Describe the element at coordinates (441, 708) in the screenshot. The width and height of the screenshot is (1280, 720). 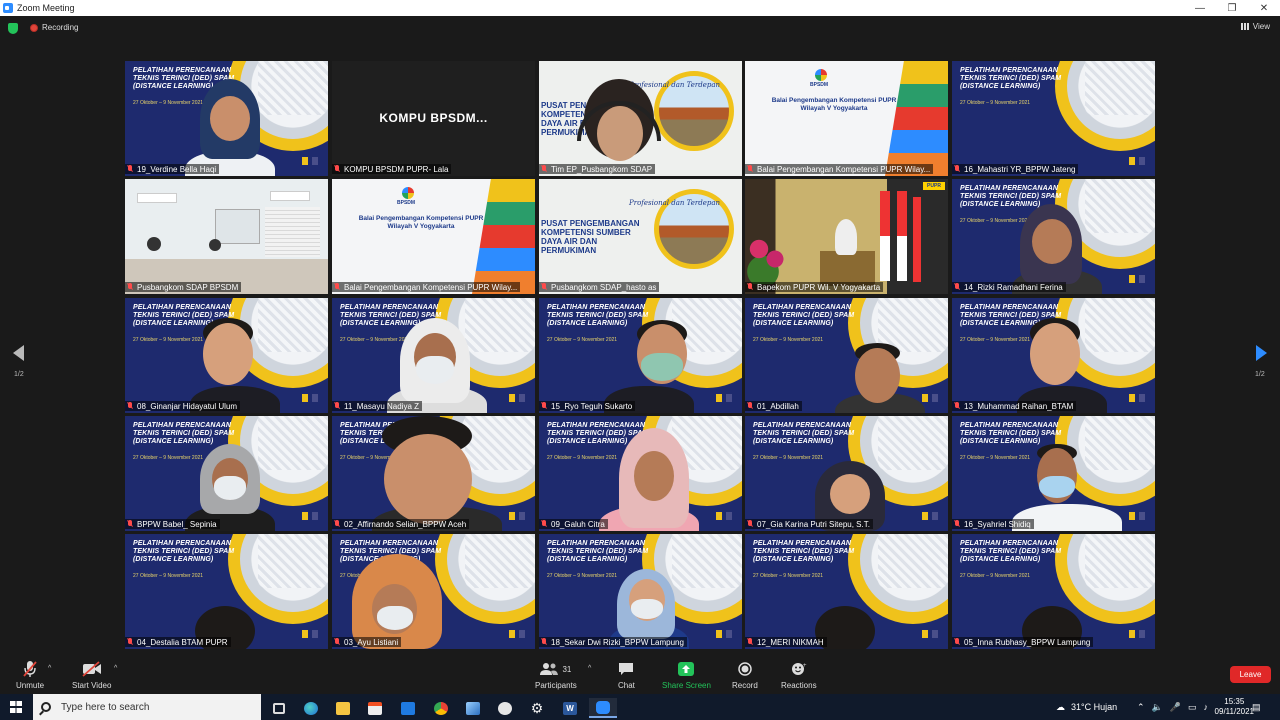
I see `chrome-icon` at that location.